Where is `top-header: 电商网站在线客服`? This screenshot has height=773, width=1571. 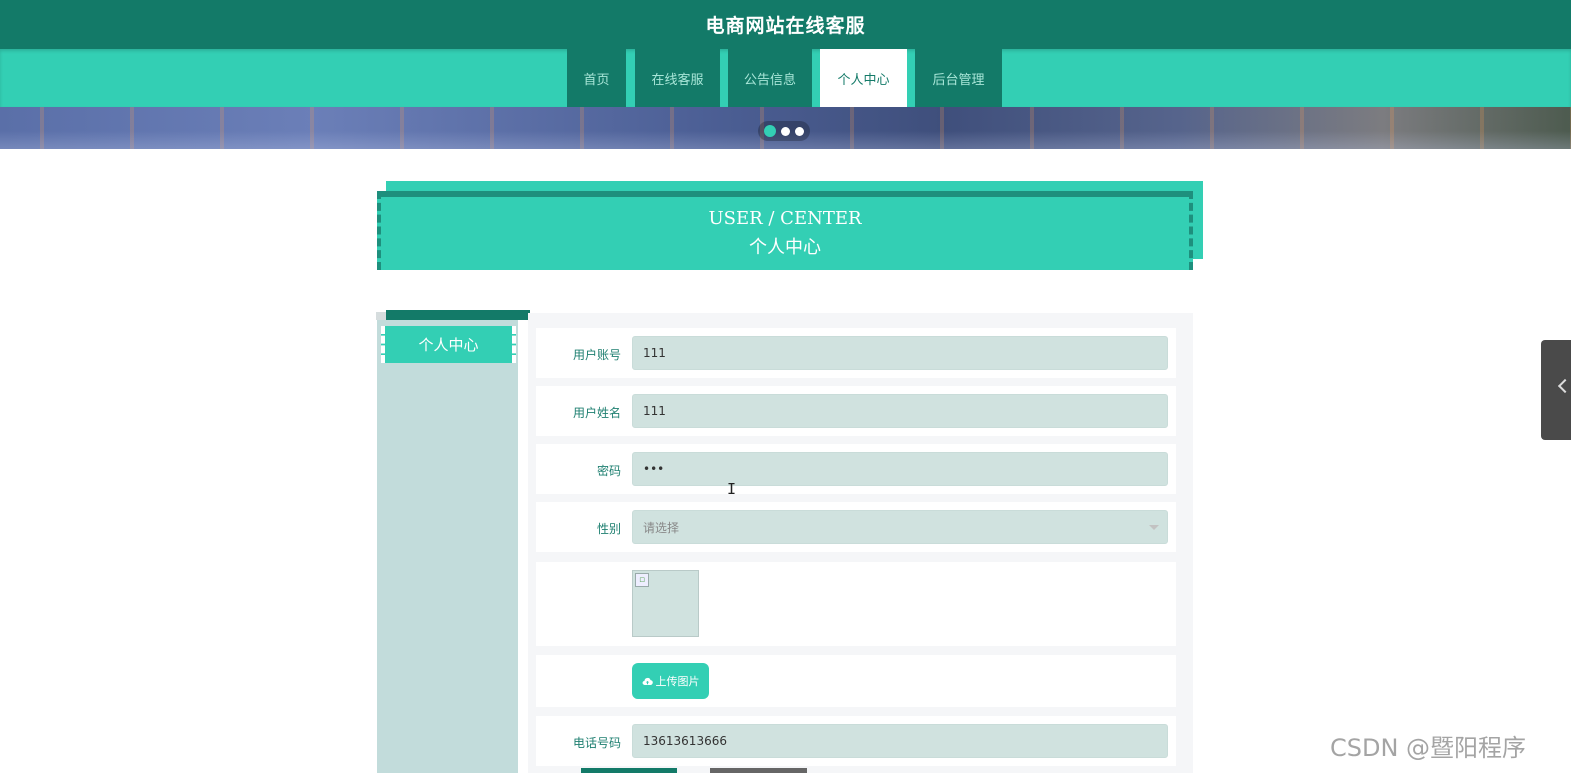
top-header: 电商网站在线客服 is located at coordinates (785, 24).